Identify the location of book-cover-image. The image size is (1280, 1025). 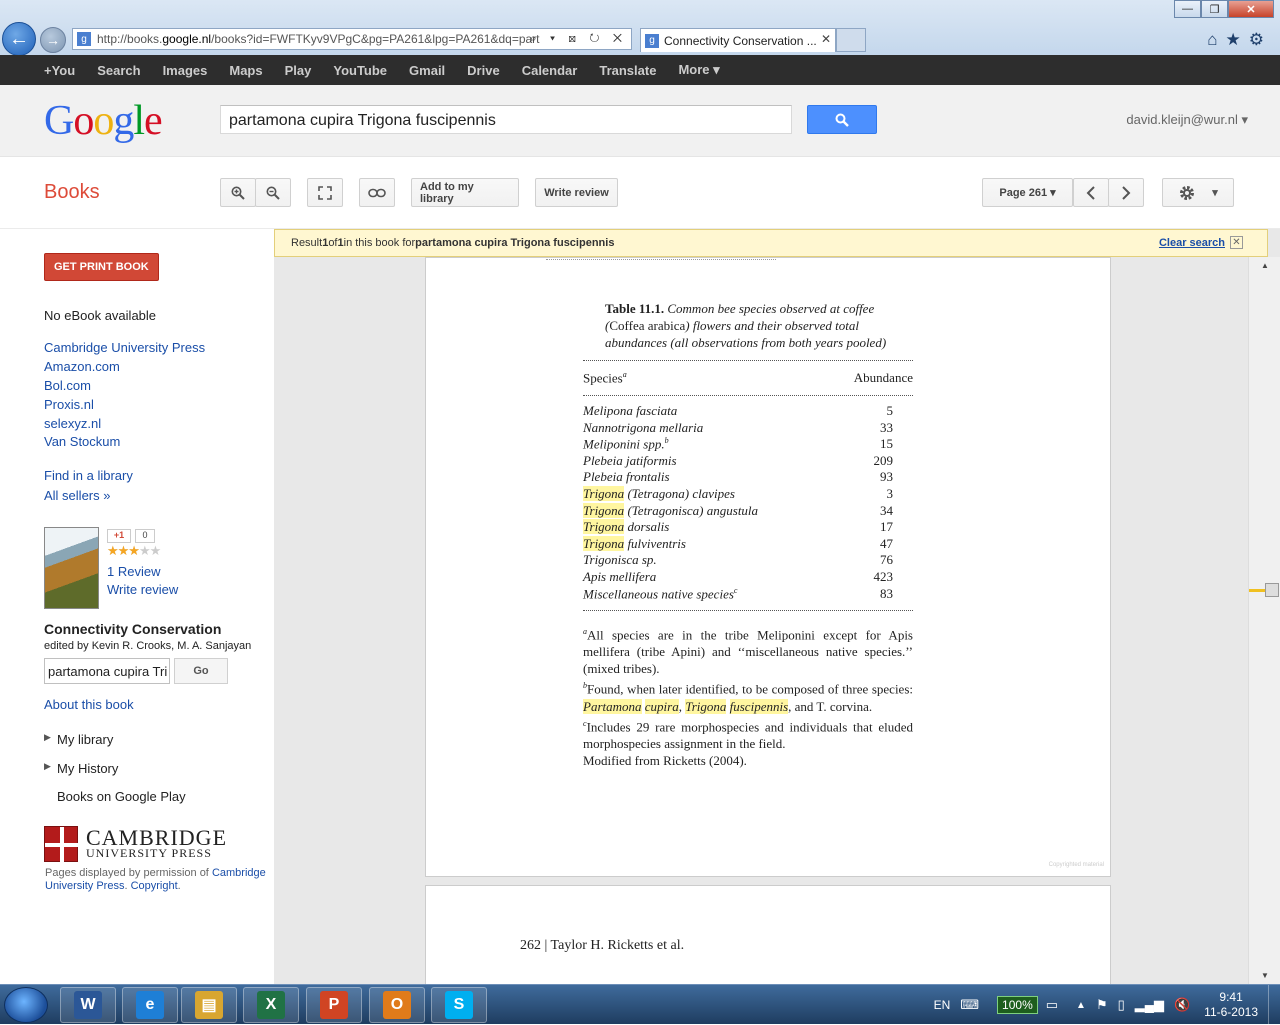
(71, 568).